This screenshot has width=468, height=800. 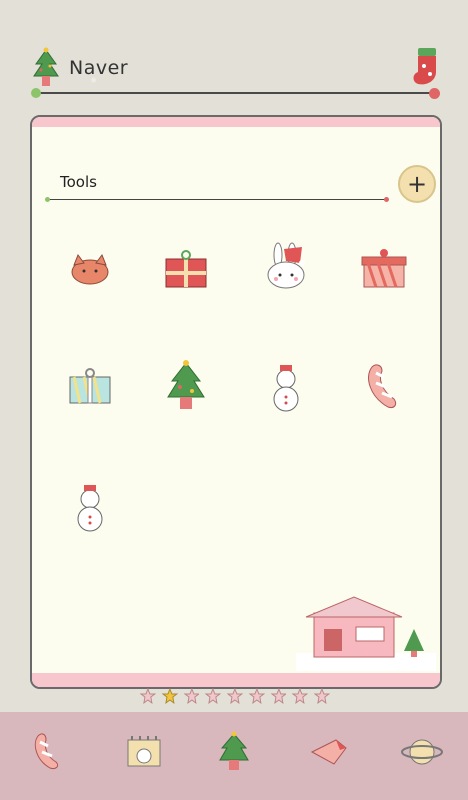 I want to click on search-underline, so click(x=235, y=93).